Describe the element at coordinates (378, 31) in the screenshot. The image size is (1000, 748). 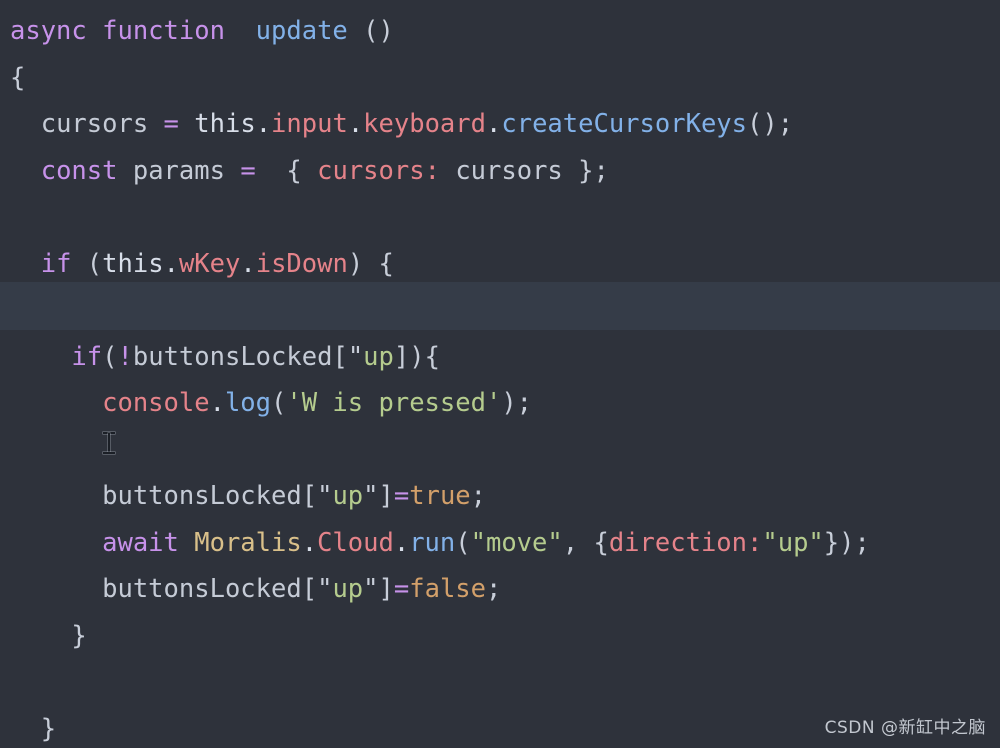
I see `parameter-parens: ()` at that location.